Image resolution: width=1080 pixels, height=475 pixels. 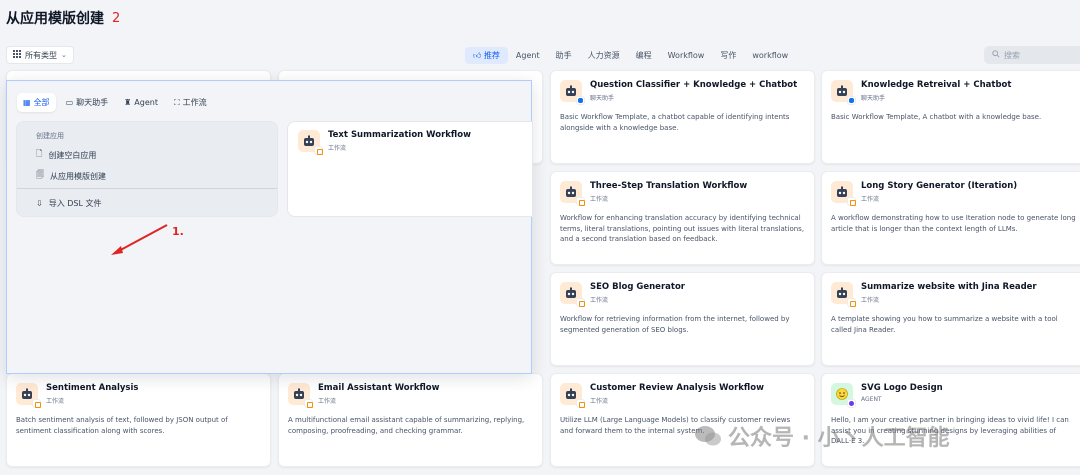 What do you see at coordinates (176, 102) in the screenshot?
I see `workflow-icon: ⛶` at bounding box center [176, 102].